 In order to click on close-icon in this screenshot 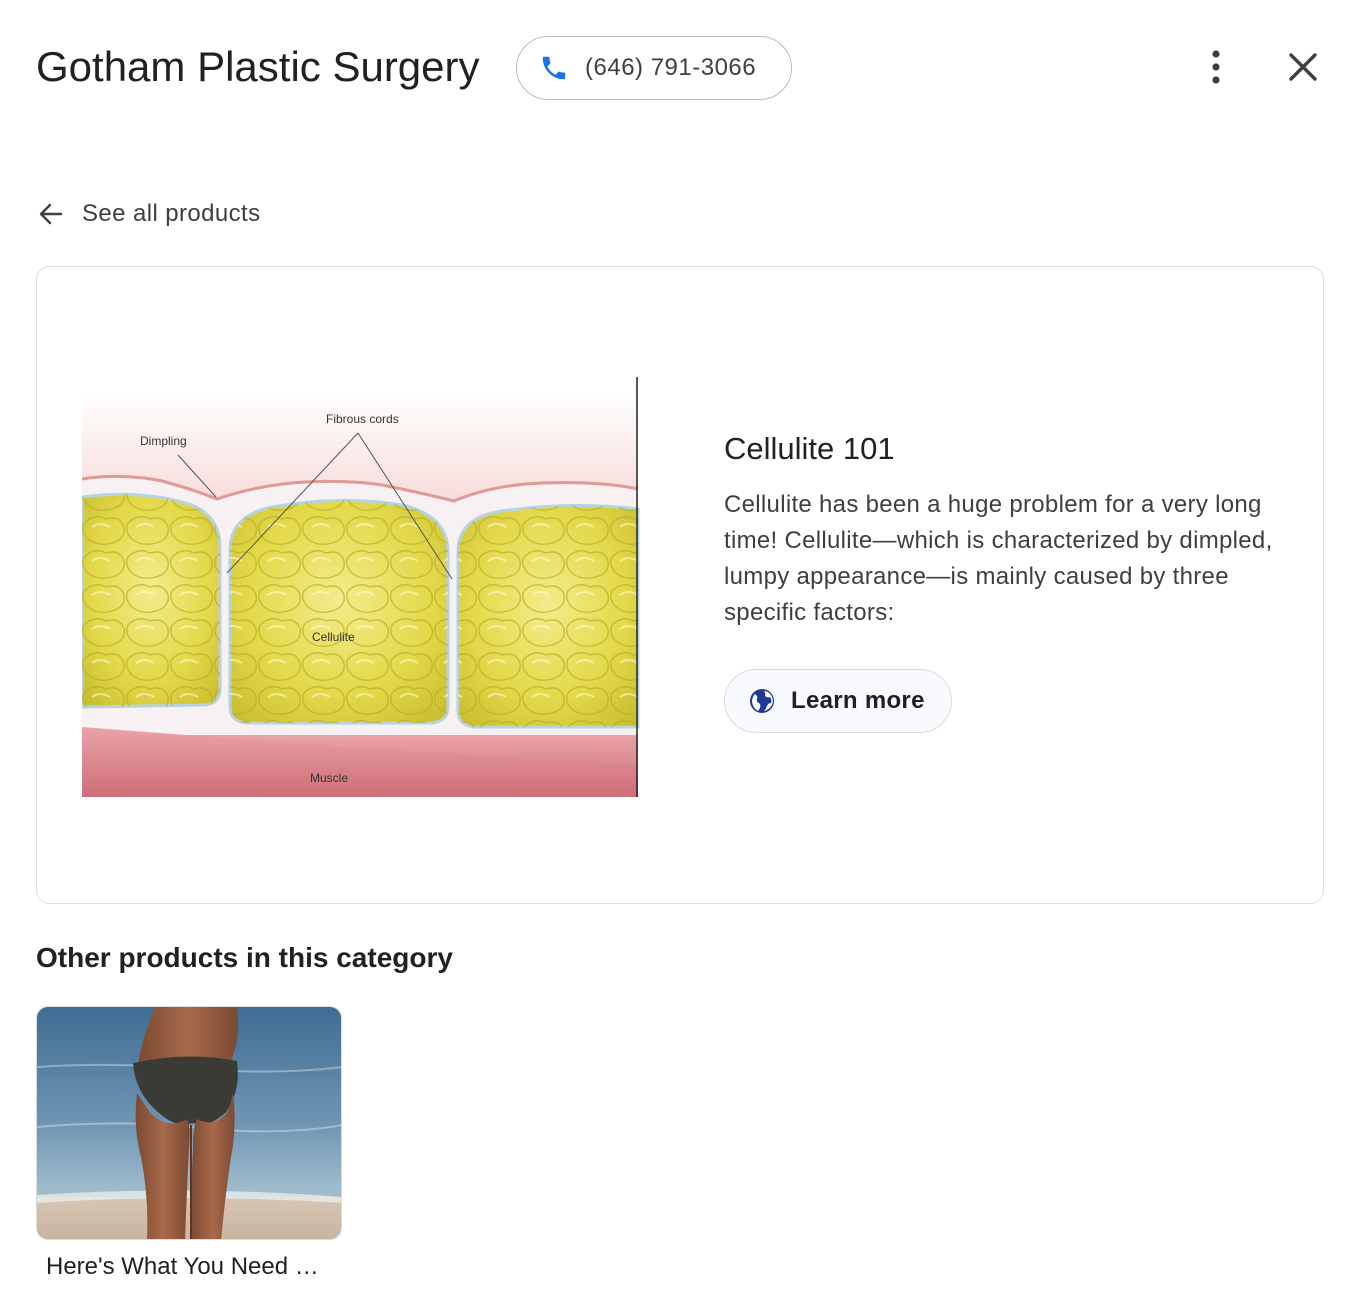, I will do `click(1303, 67)`.